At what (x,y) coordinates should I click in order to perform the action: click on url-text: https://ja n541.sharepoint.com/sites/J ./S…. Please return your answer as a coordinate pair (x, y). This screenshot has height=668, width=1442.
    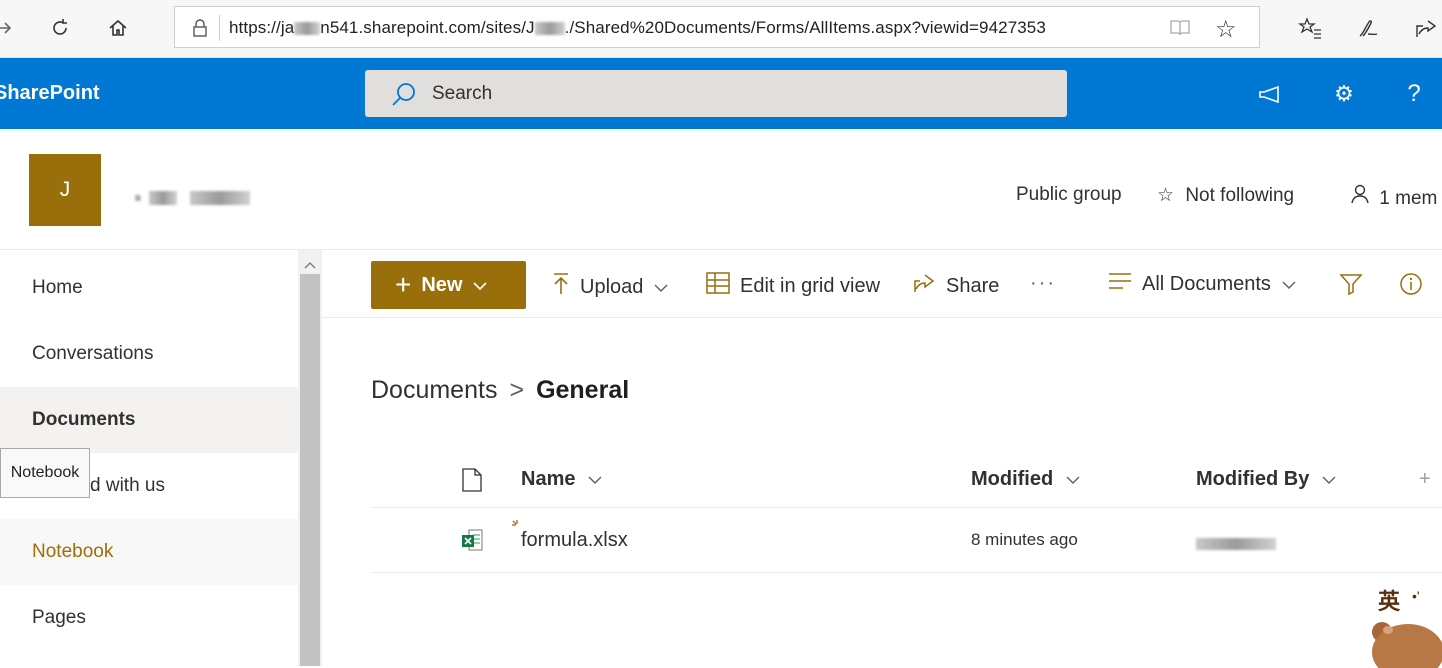
    Looking at the image, I should click on (637, 27).